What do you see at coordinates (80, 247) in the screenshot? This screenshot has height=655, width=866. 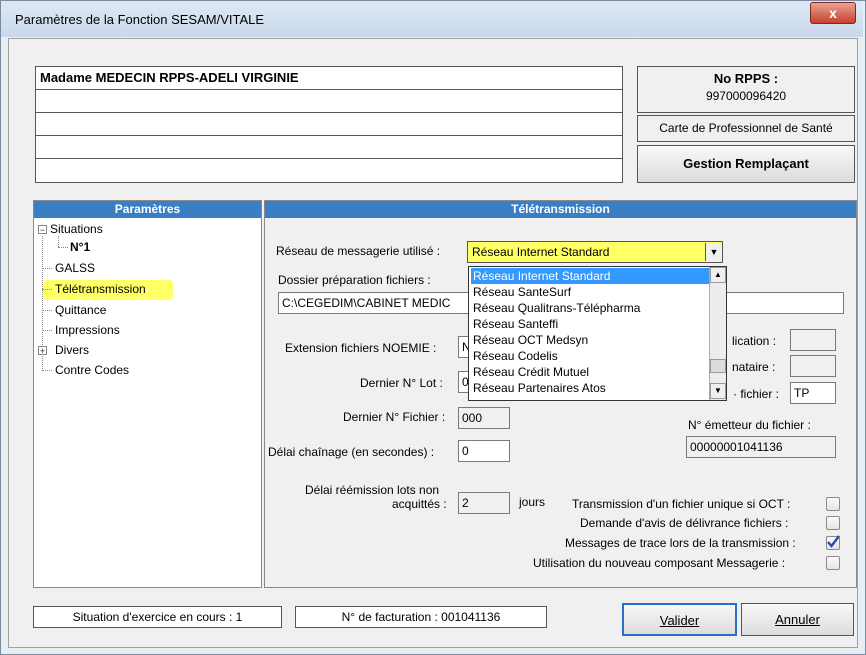 I see `tree-item-n1: N°1` at bounding box center [80, 247].